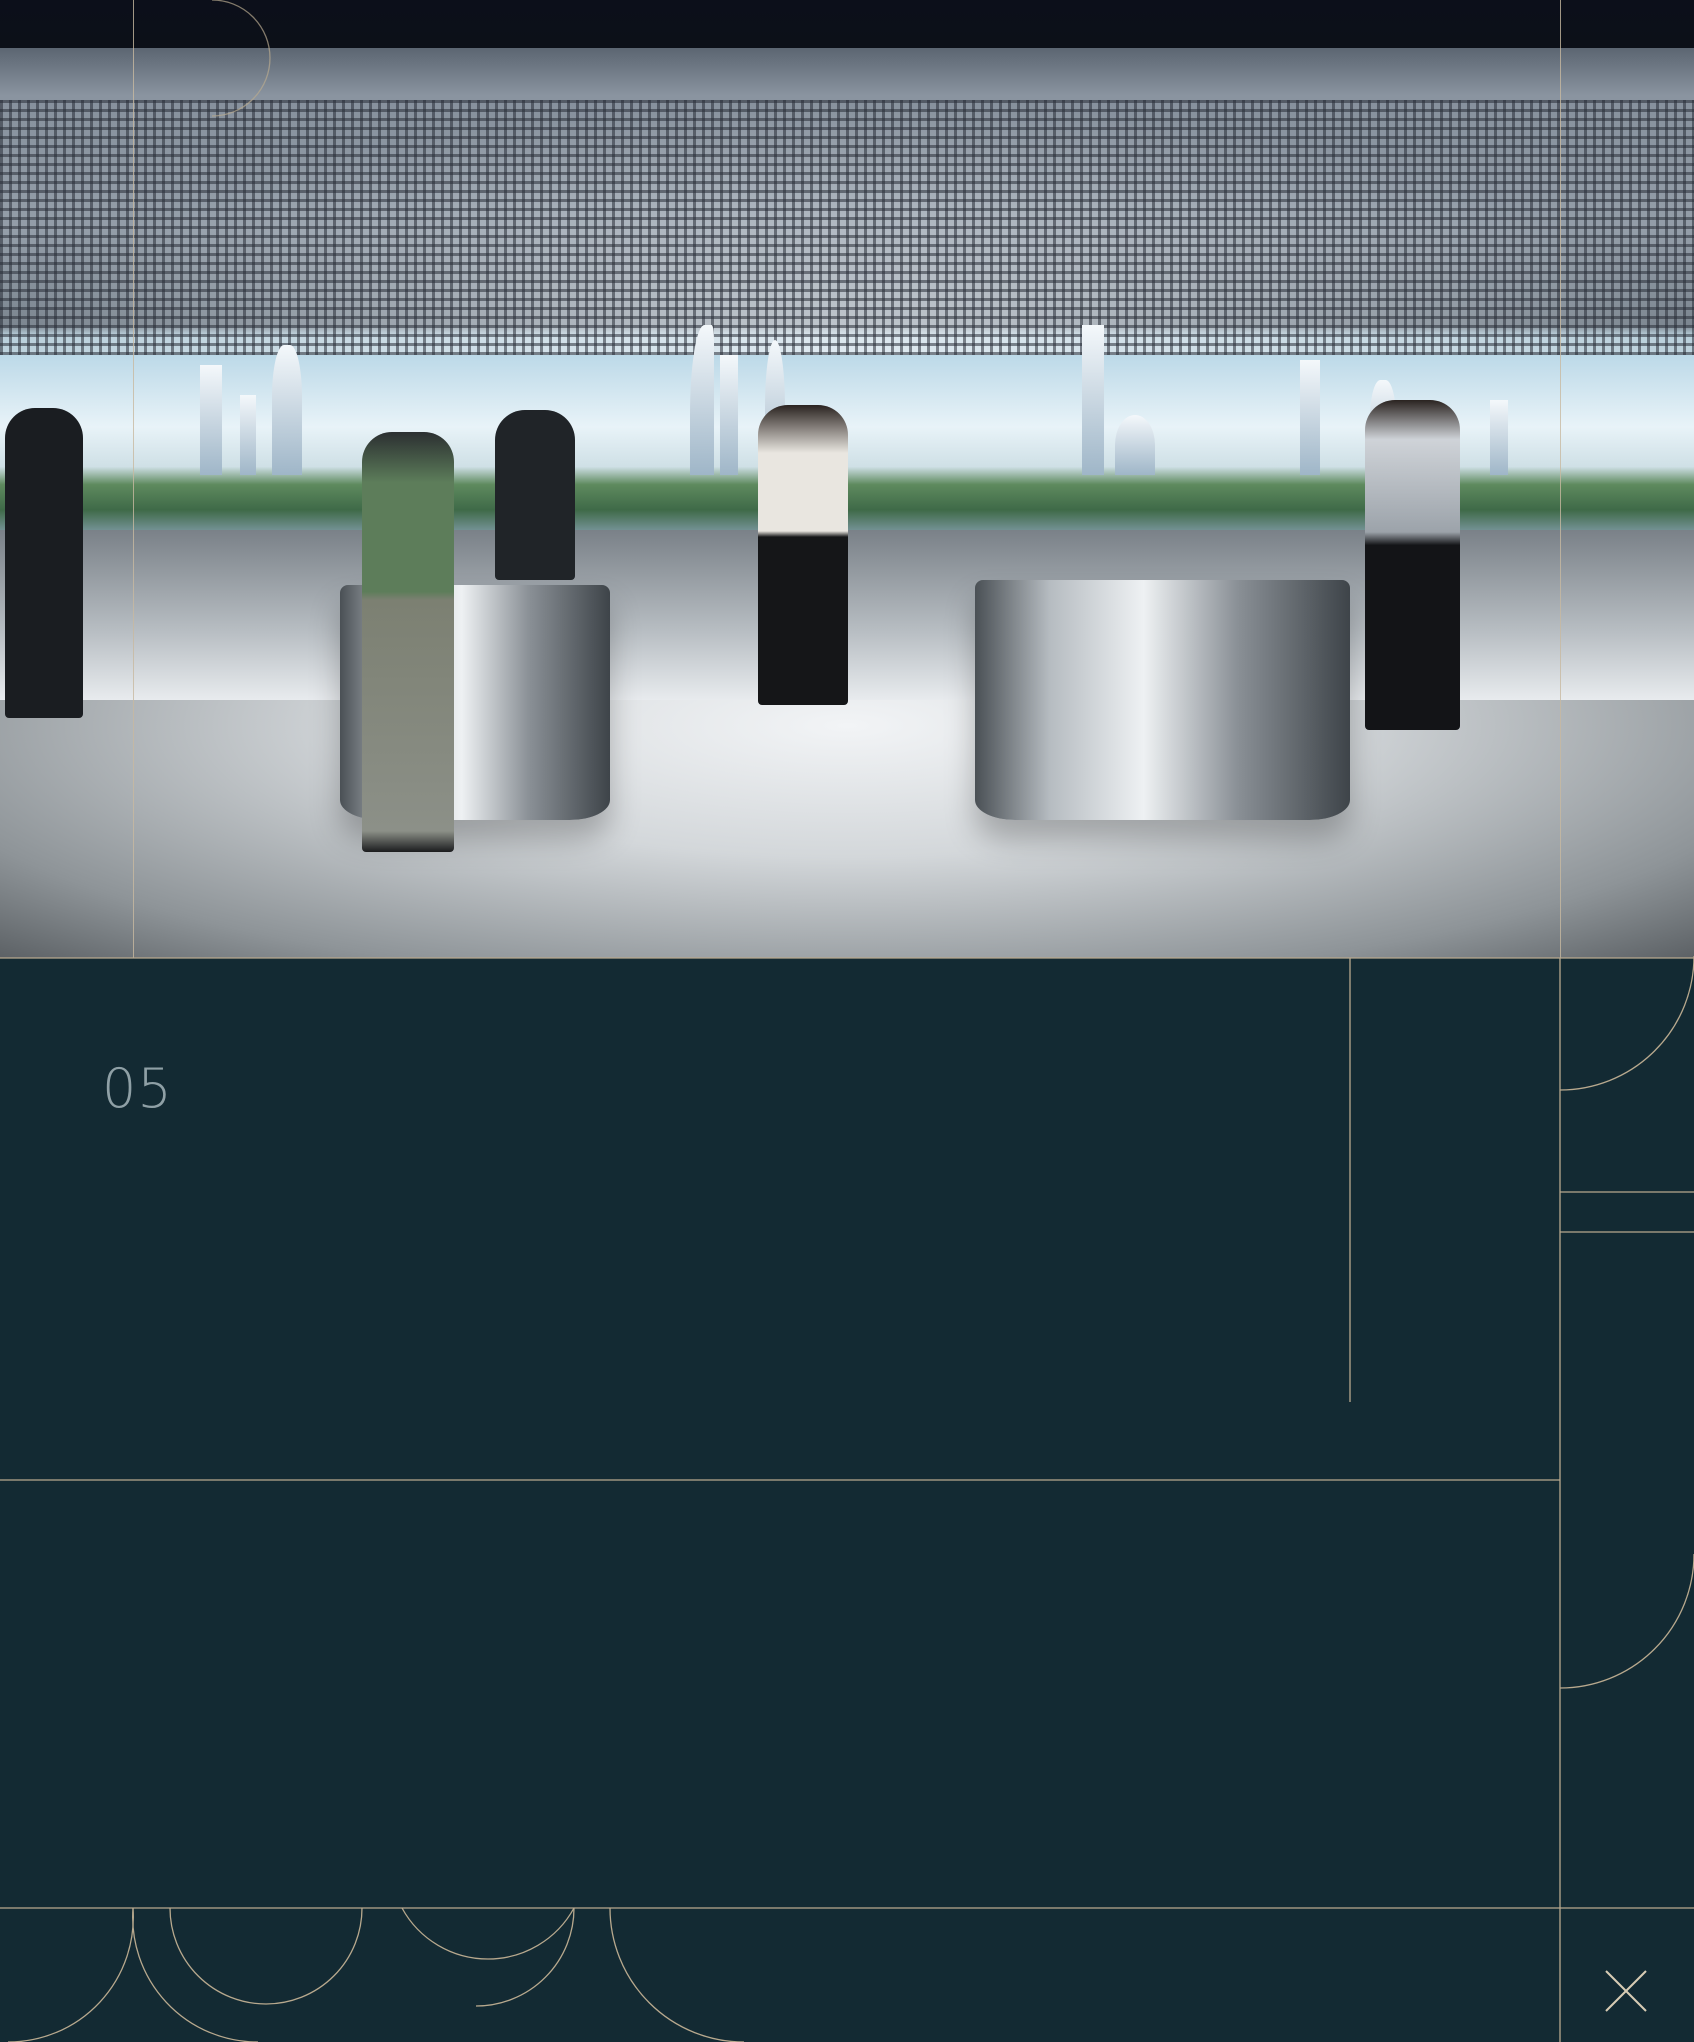 The height and width of the screenshot is (2042, 1694). I want to click on floor, so click(847, 829).